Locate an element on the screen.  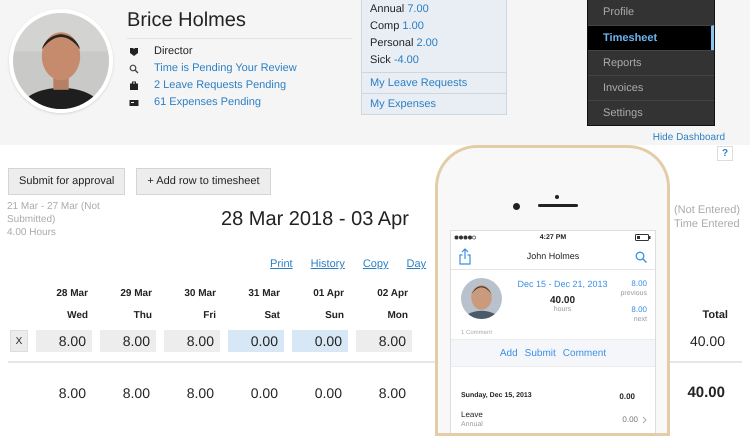
status-text: (Not Entered) is located at coordinates (708, 210).